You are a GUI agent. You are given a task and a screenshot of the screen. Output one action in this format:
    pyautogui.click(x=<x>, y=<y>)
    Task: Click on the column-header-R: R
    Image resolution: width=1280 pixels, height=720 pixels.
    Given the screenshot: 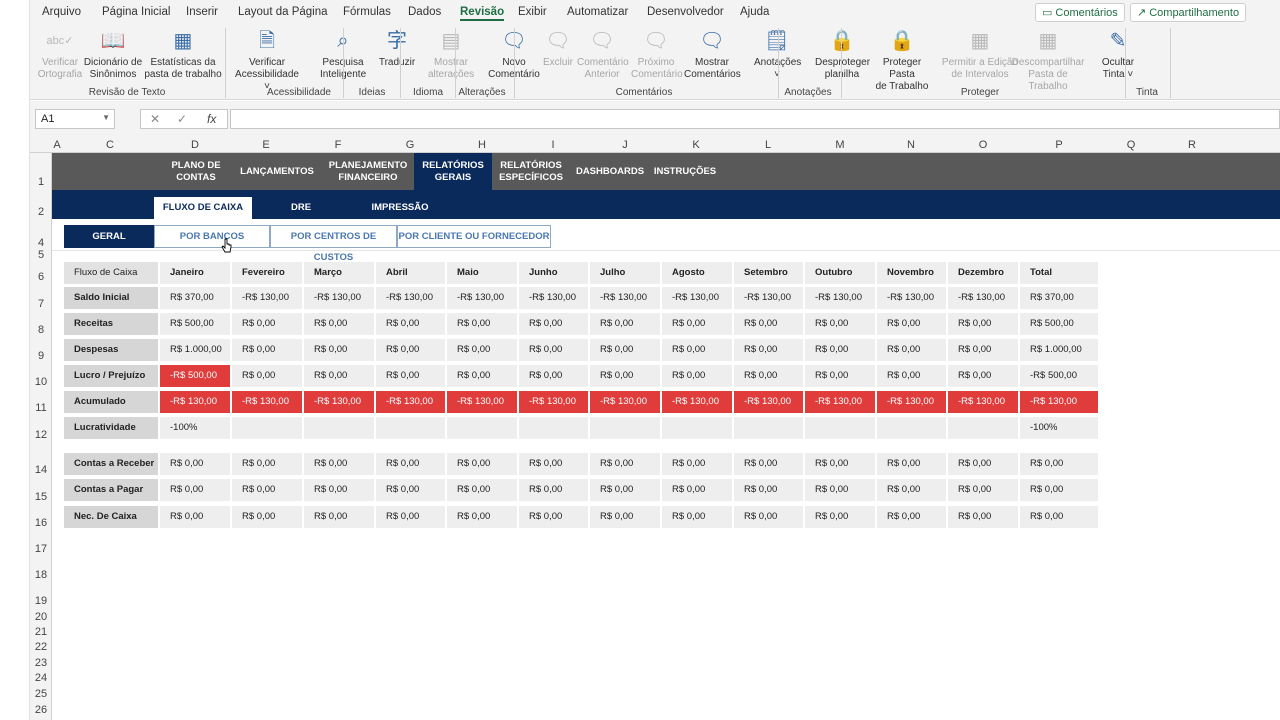 What is the action you would take?
    pyautogui.click(x=1192, y=145)
    